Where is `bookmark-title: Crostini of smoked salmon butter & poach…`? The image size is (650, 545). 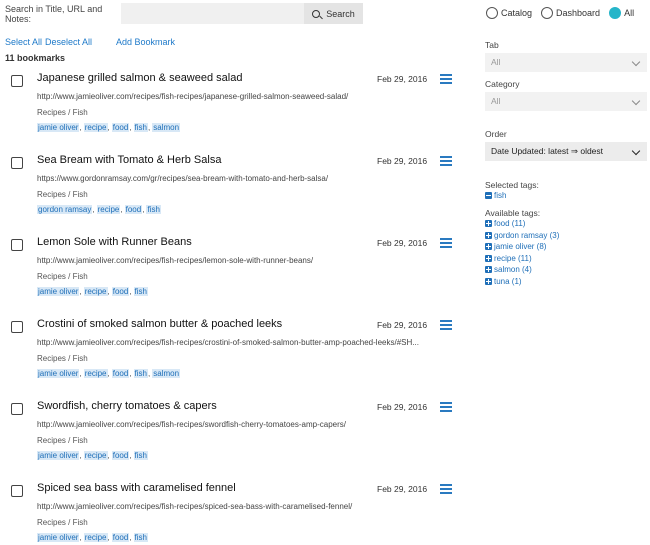
bookmark-title: Crostini of smoked salmon butter & poach… is located at coordinates (159, 324).